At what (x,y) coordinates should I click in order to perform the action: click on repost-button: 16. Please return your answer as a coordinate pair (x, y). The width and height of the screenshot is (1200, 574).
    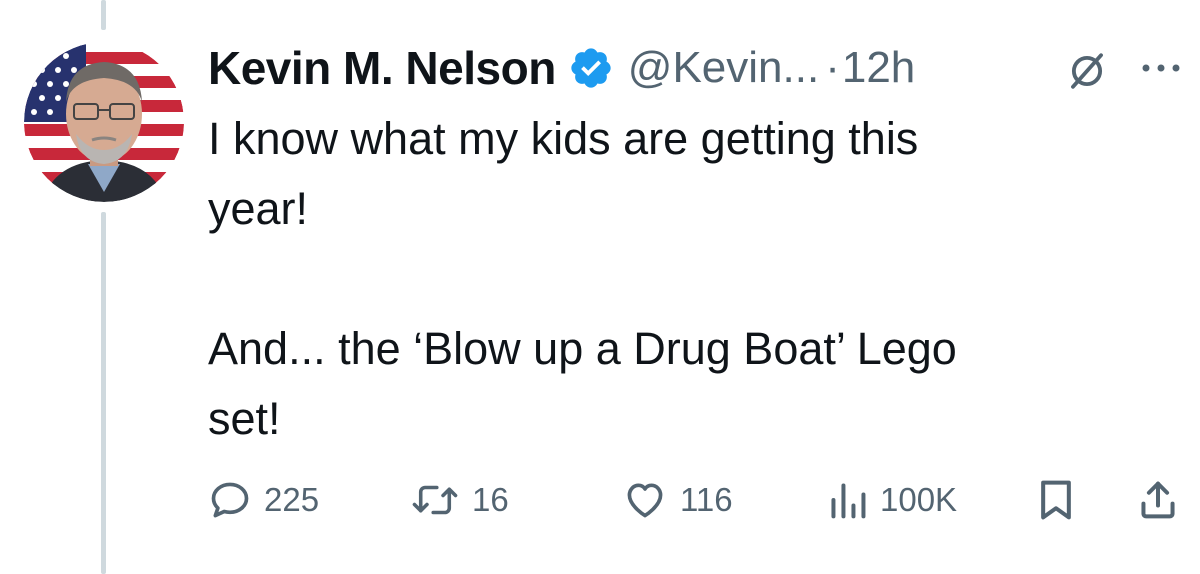
    Looking at the image, I should click on (459, 500).